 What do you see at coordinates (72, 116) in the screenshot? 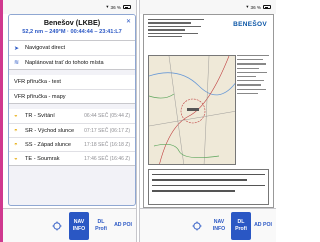
I see `sun-time-row: ◒ TR - Svítání 06:44 SEČ (05:44 Z)` at bounding box center [72, 116].